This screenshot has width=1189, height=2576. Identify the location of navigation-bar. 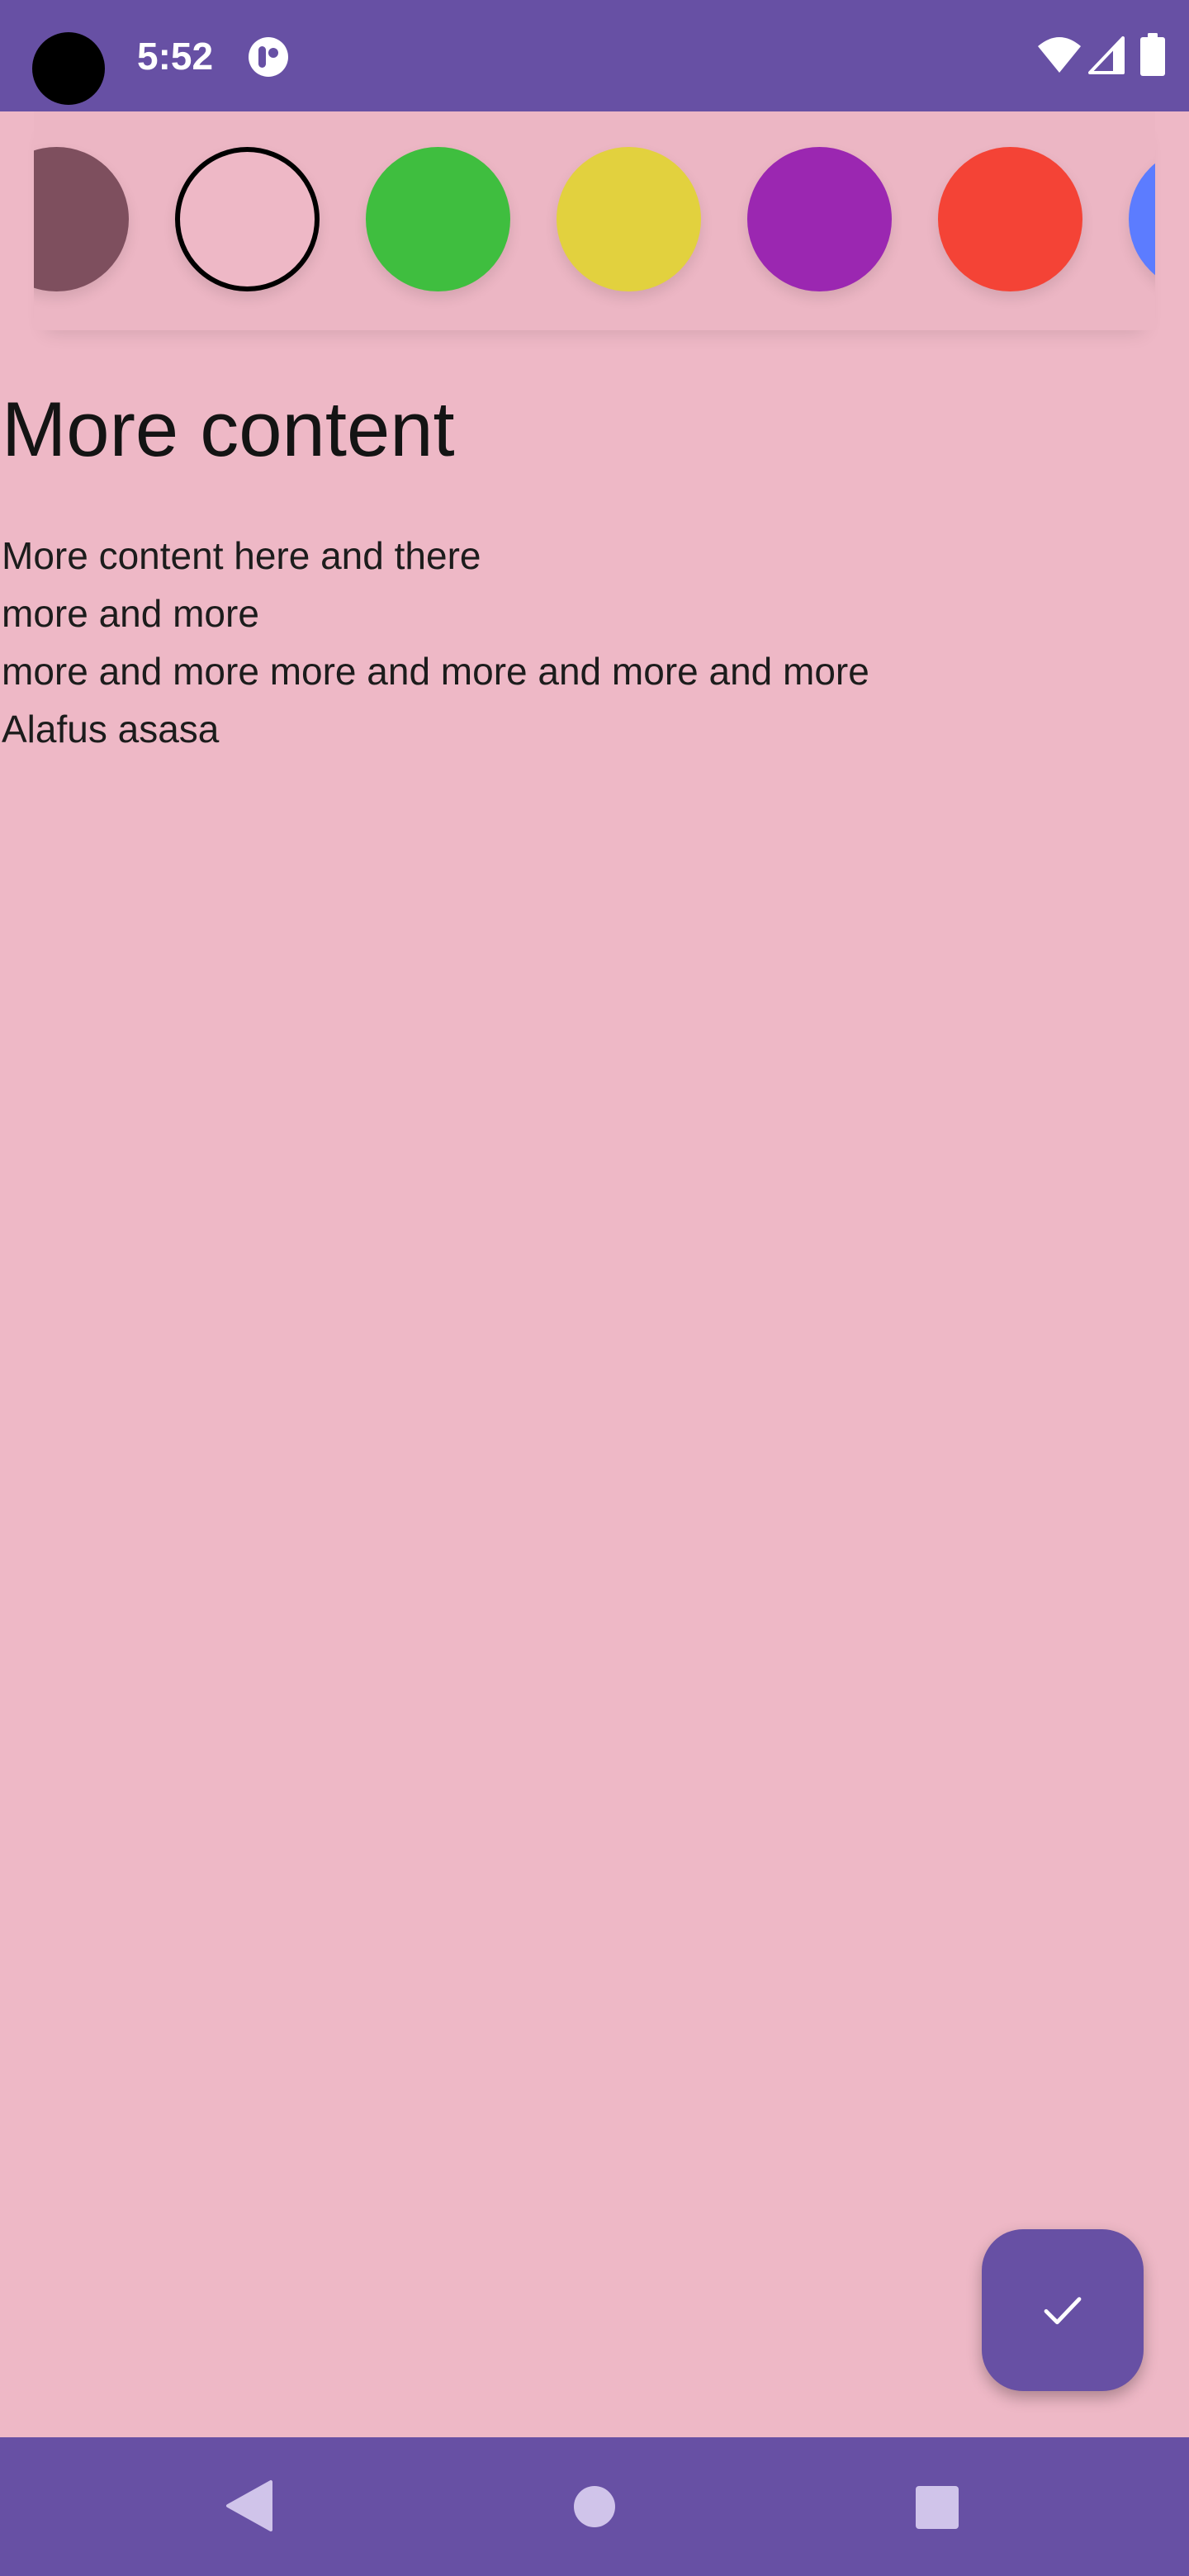
(594, 2506).